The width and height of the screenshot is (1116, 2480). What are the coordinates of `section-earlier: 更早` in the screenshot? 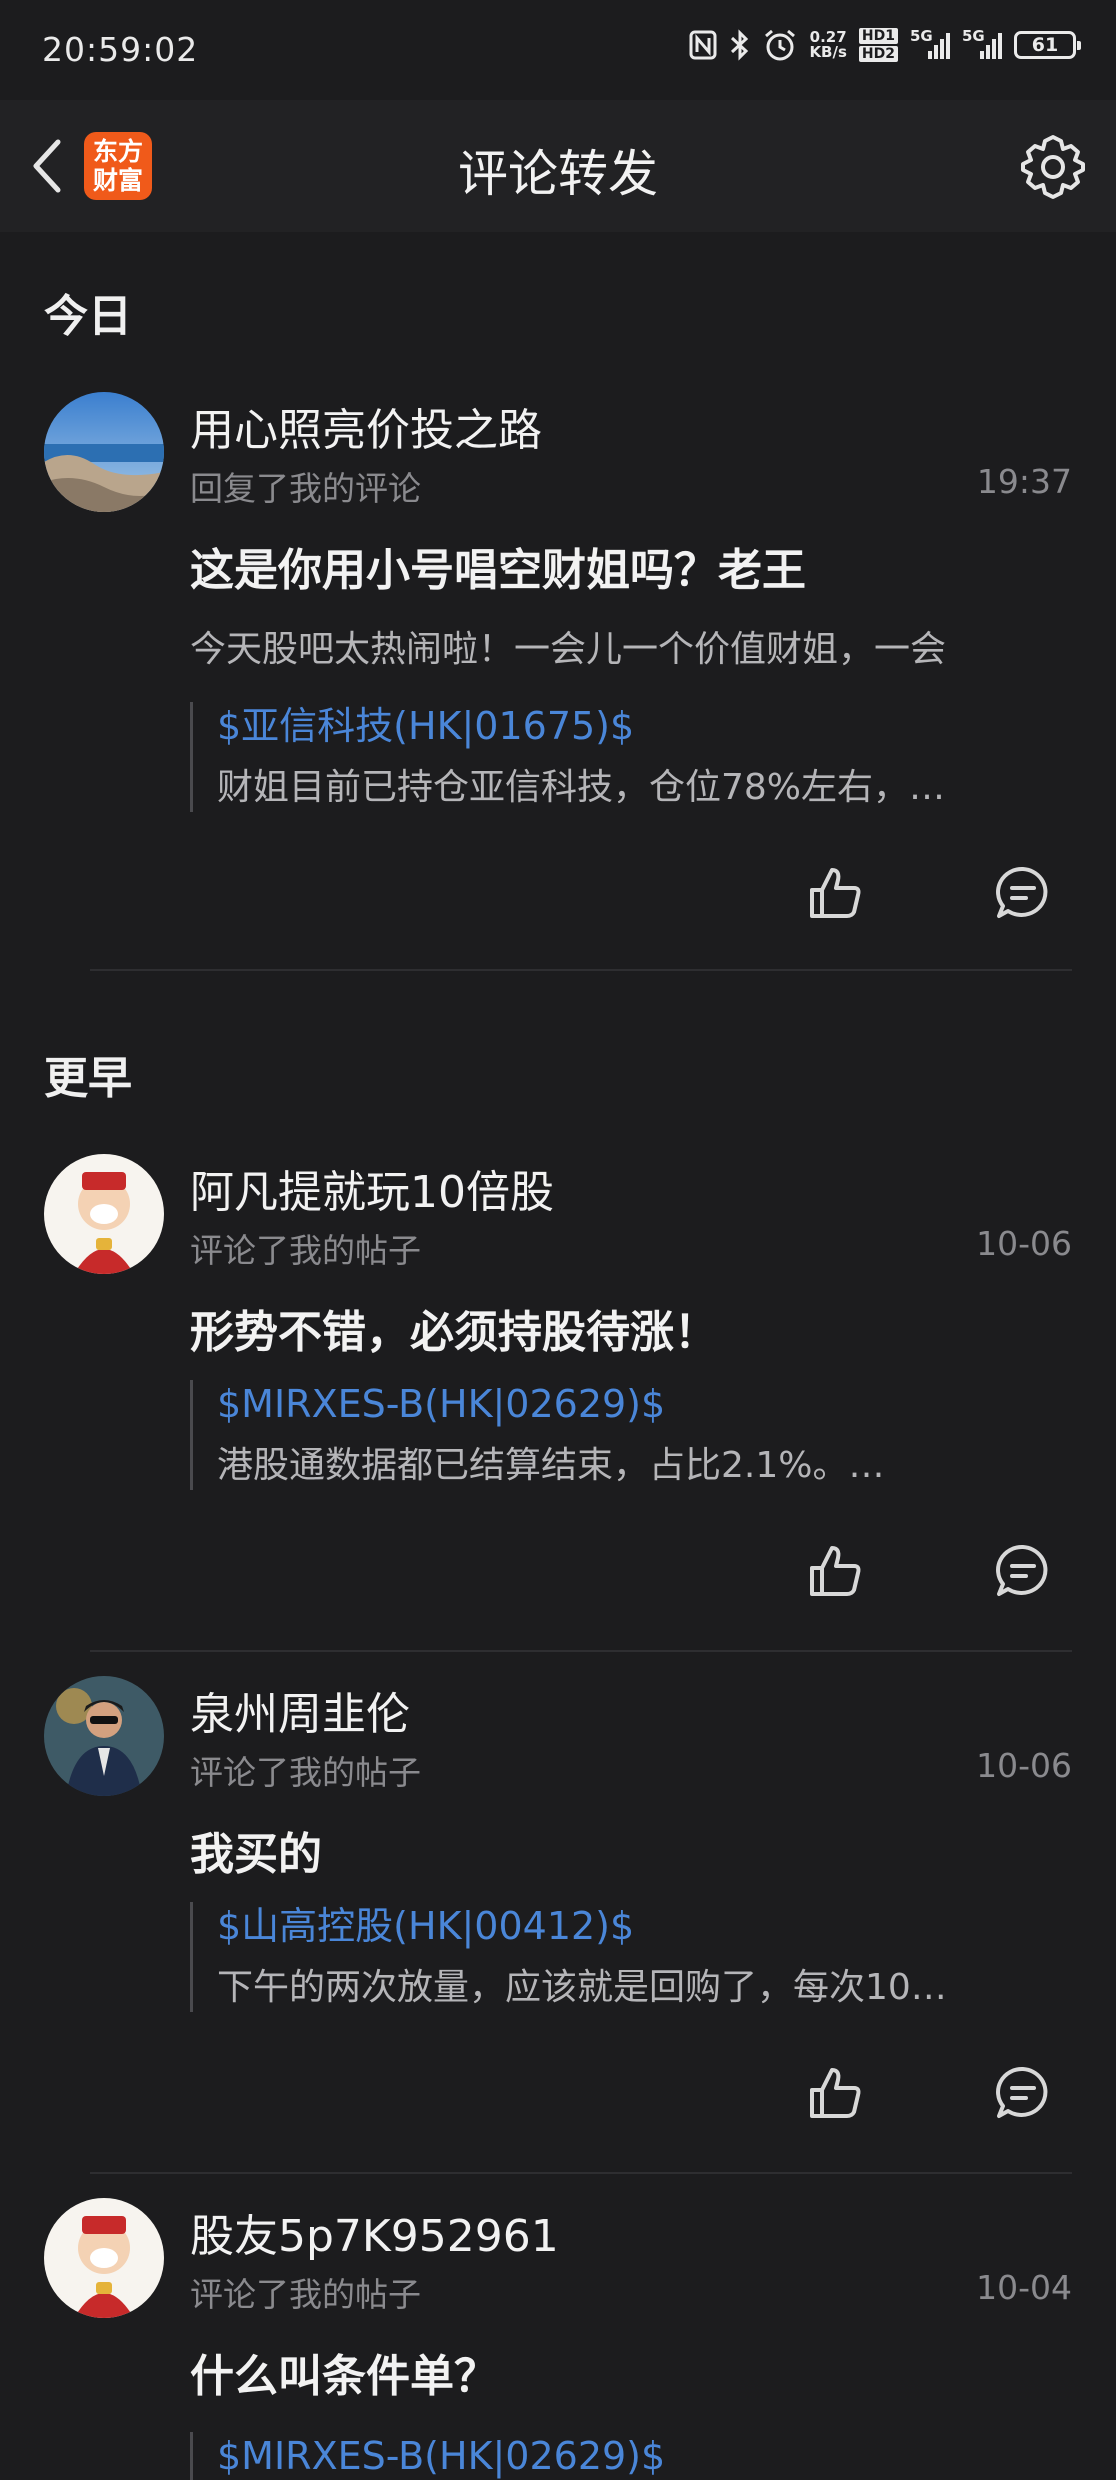 It's located at (88, 1078).